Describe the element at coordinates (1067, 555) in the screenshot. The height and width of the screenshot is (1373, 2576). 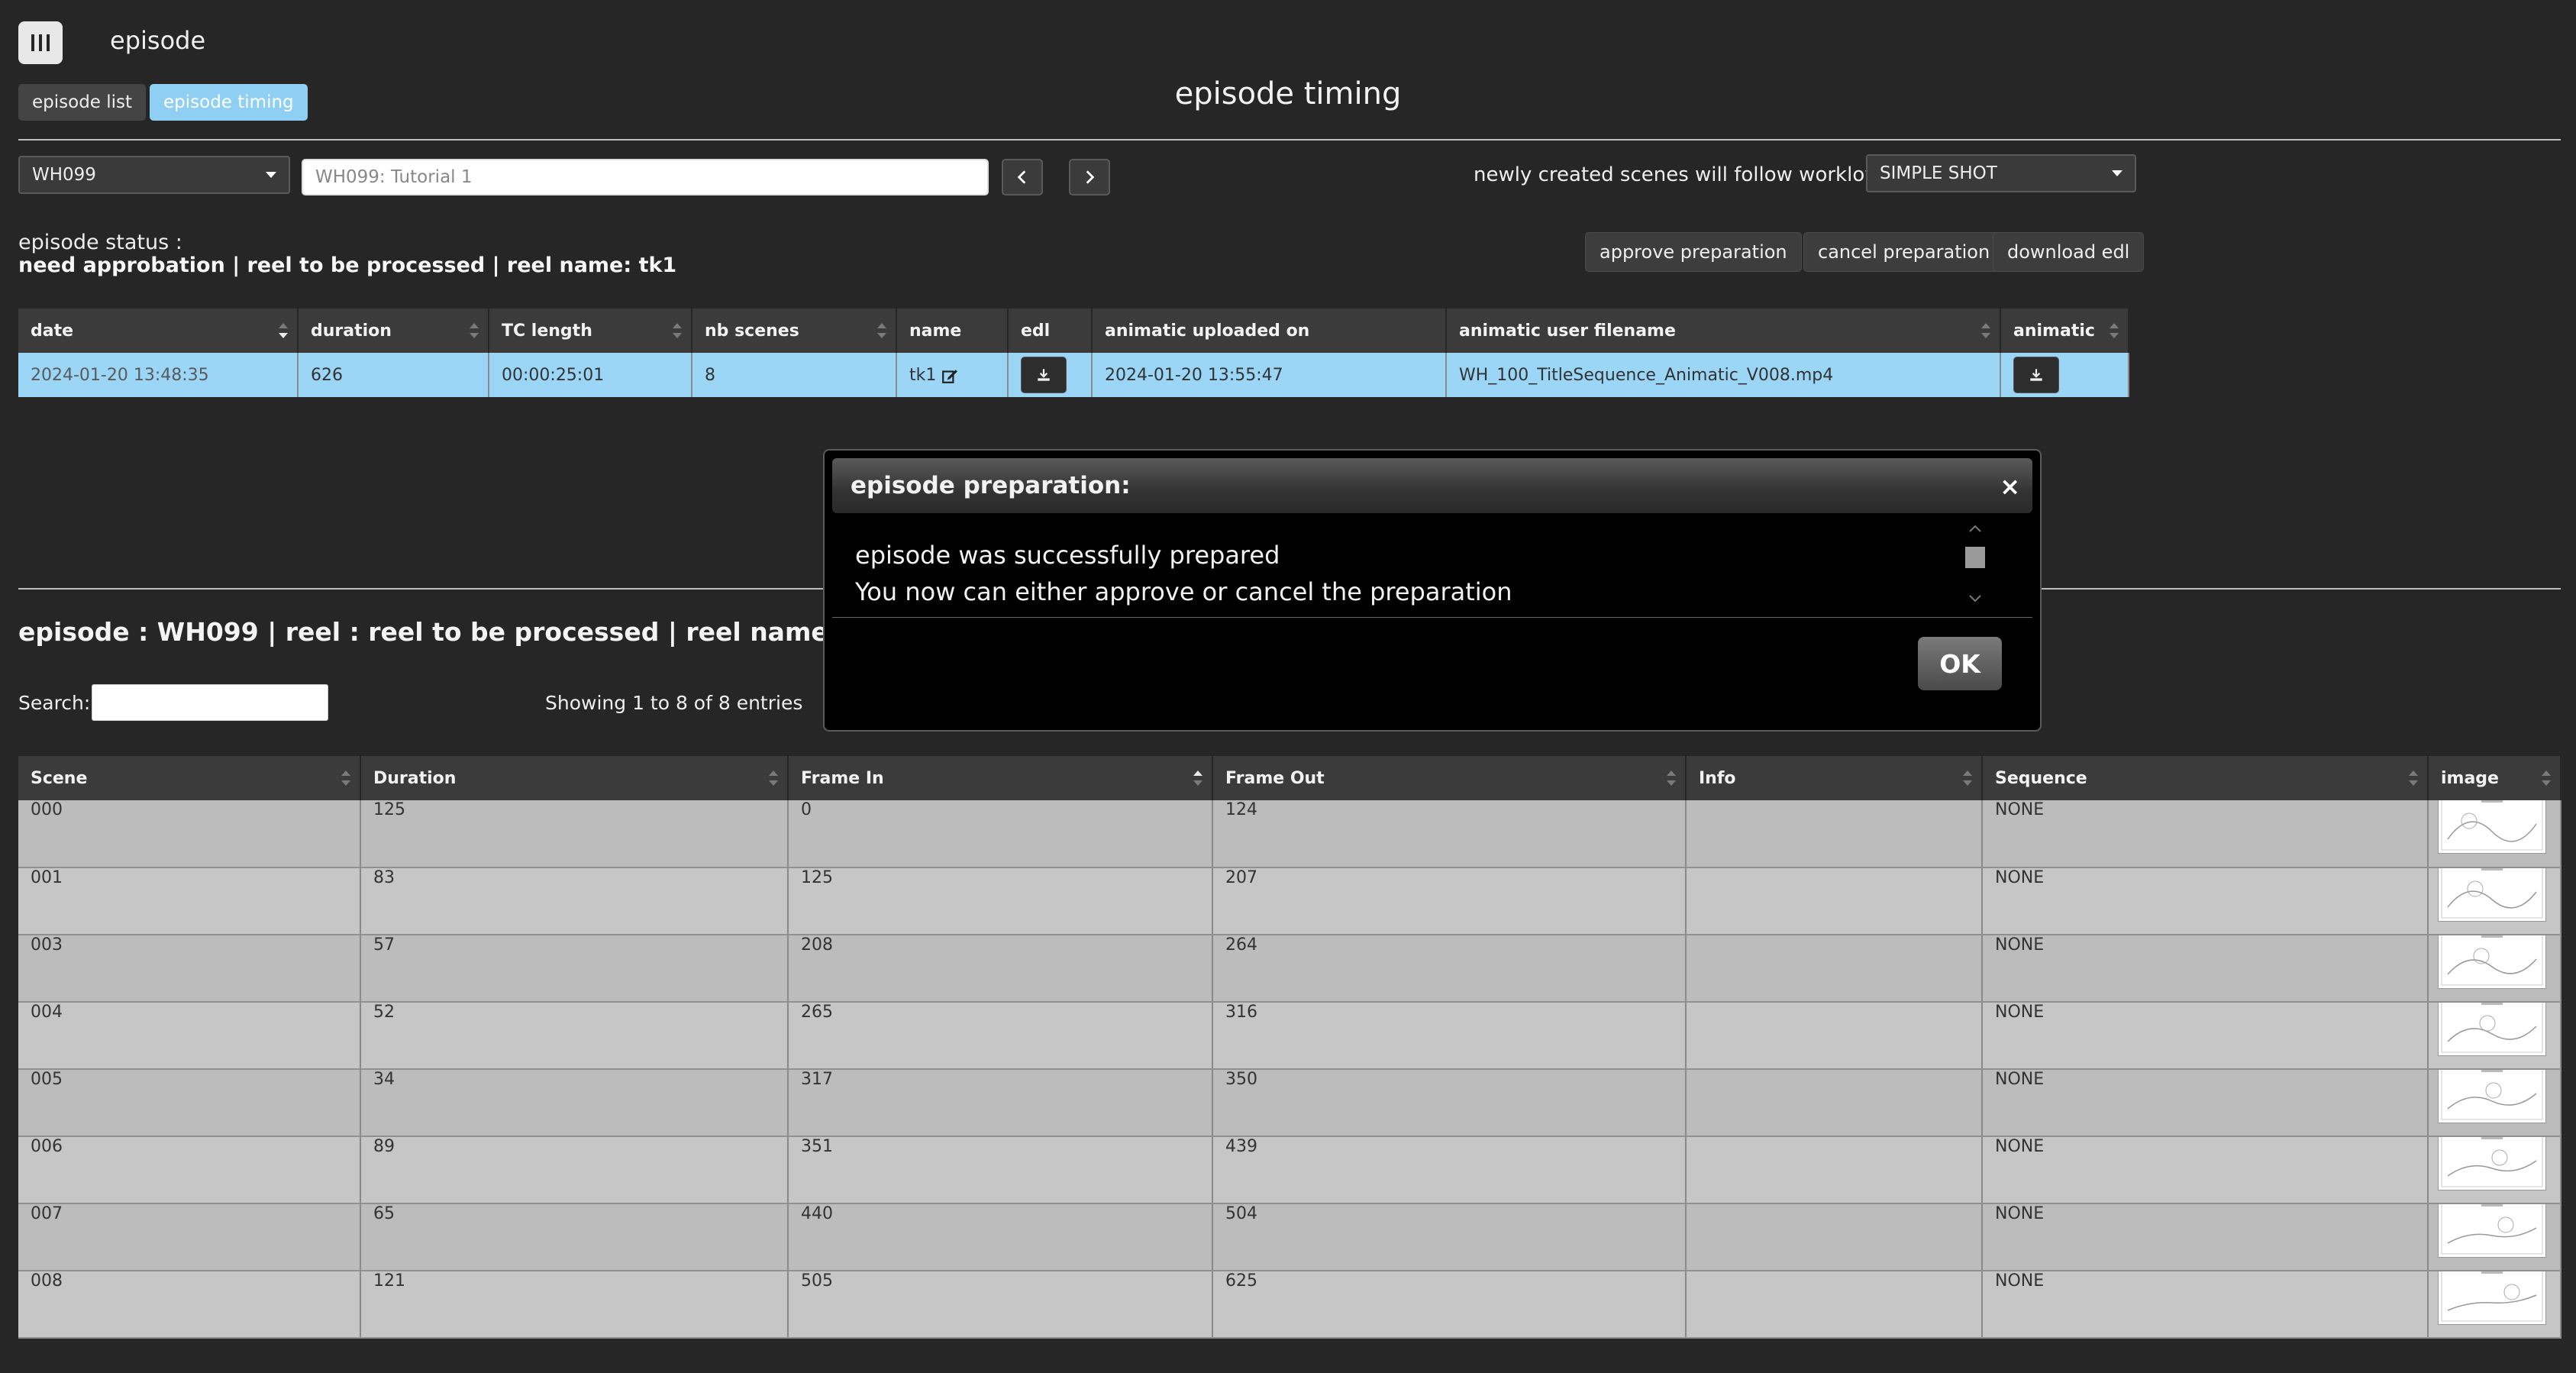
I see `dialog-message-line-1: episode was successfully prepared` at that location.